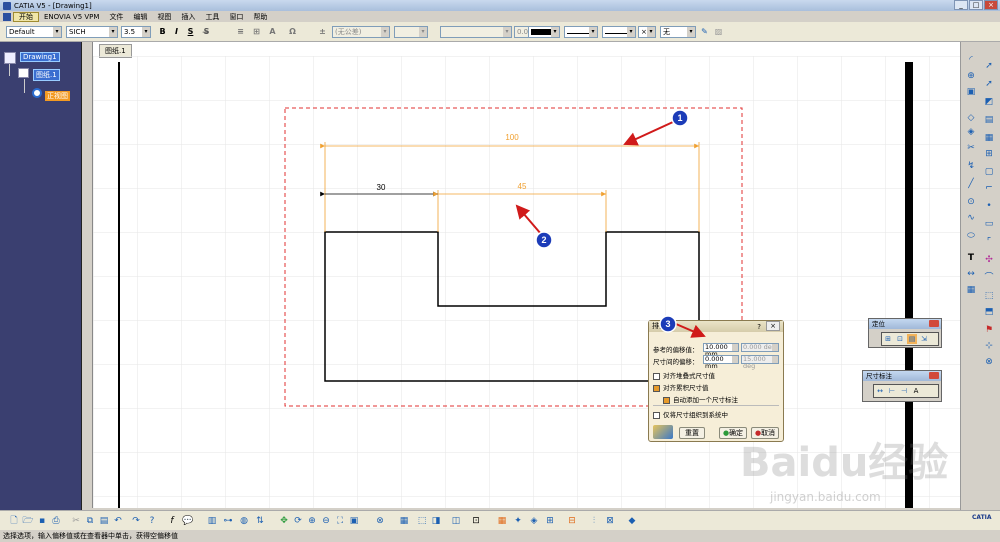  What do you see at coordinates (206, 32) in the screenshot?
I see `strikethrough-icon: S̶` at bounding box center [206, 32].